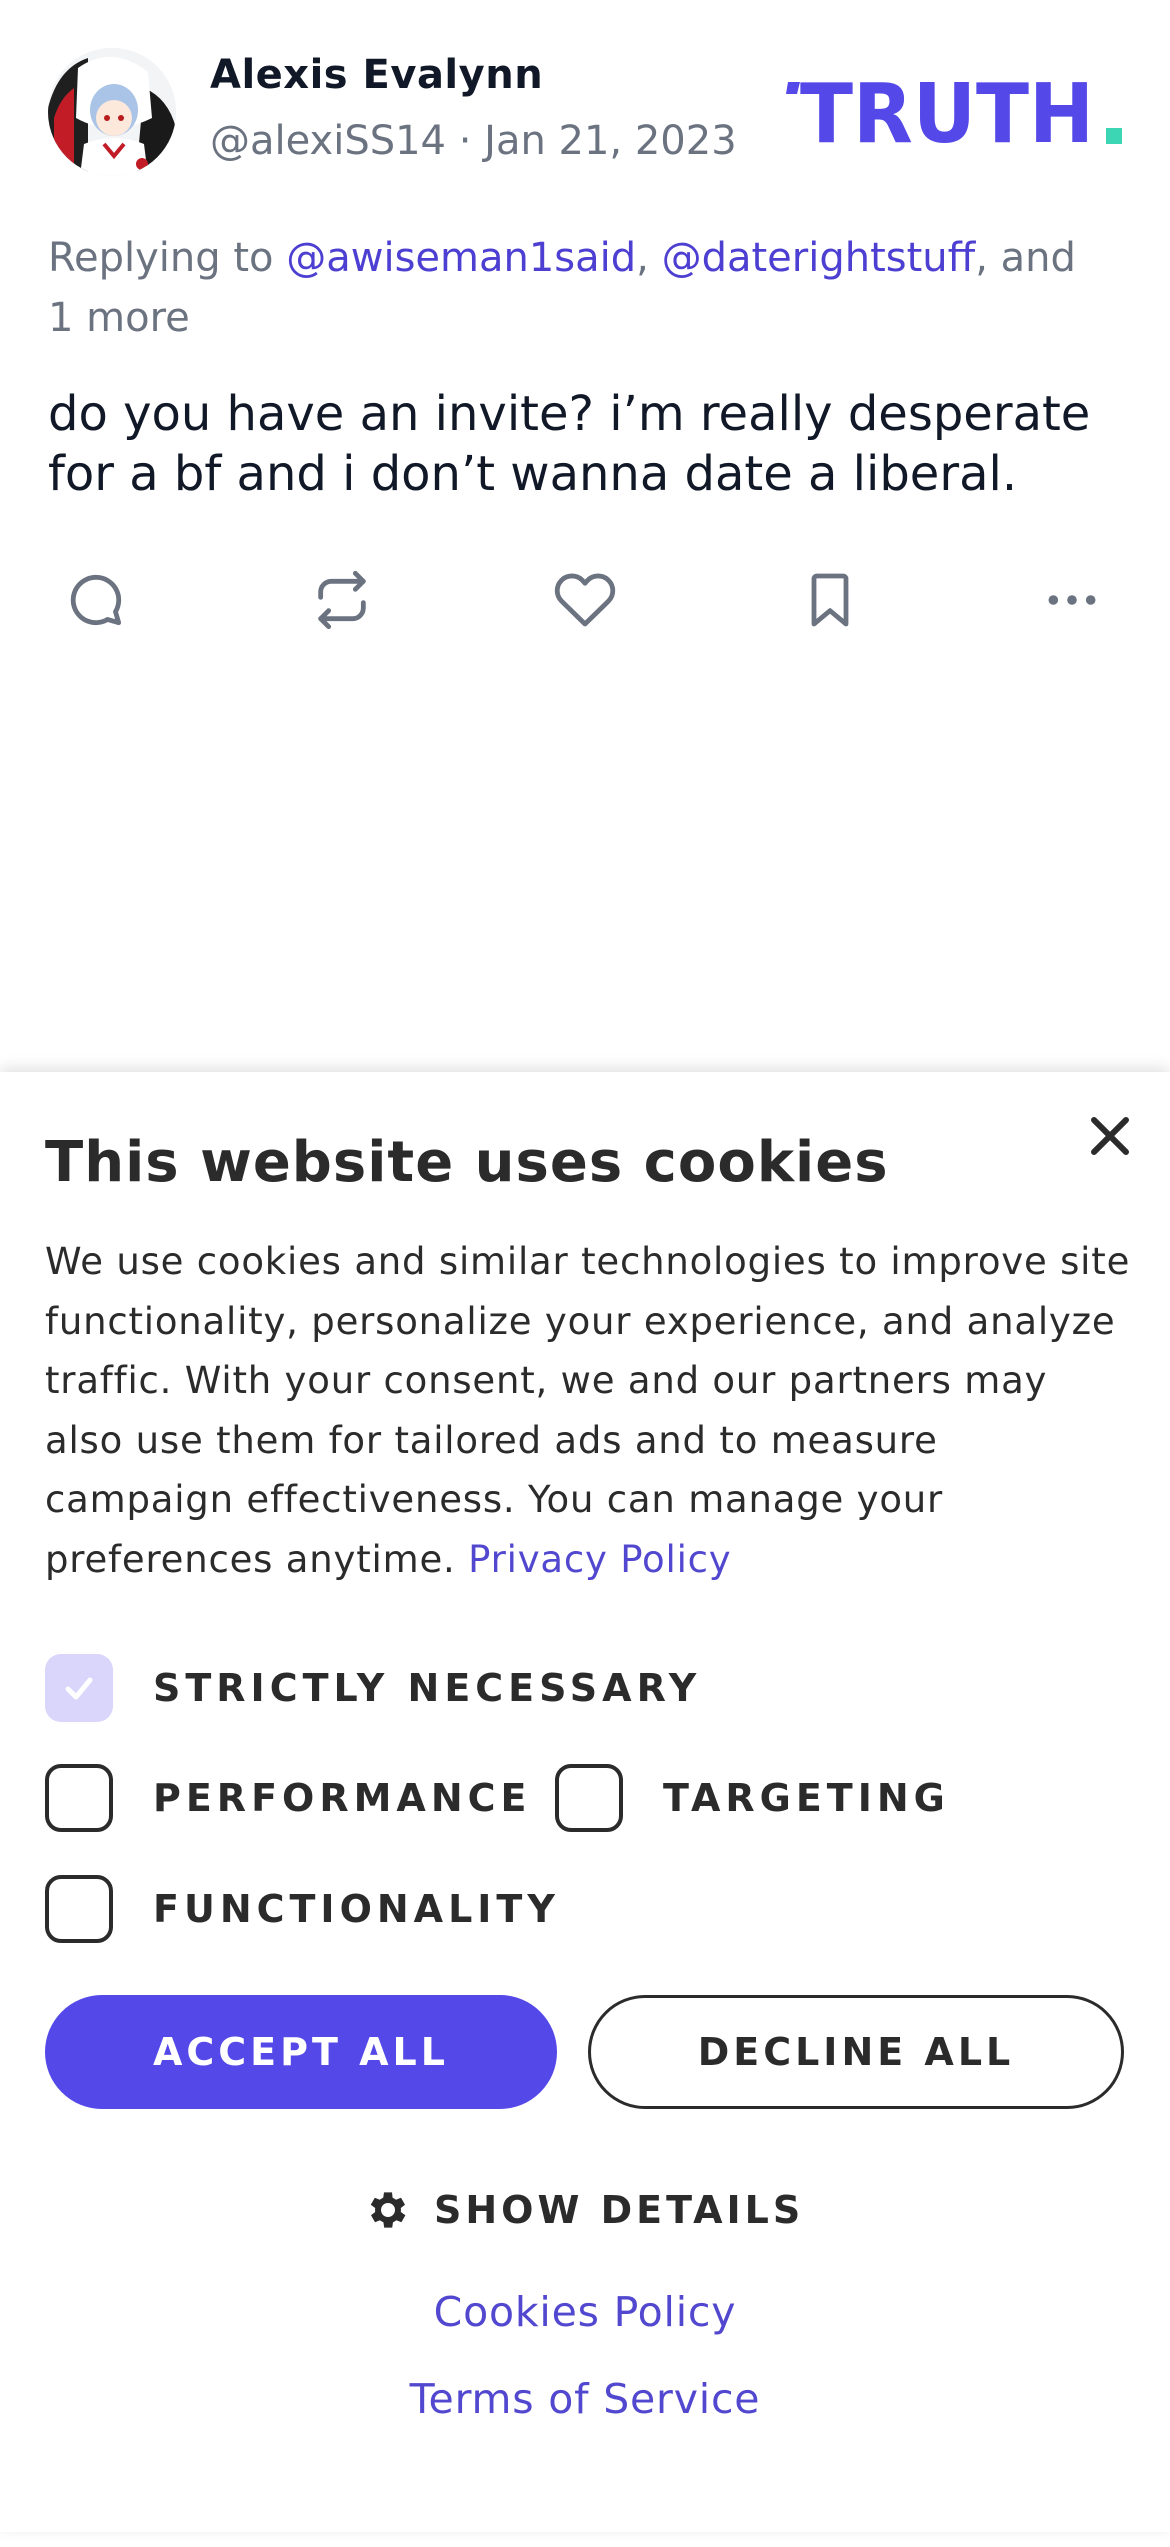 The height and width of the screenshot is (2547, 1170). Describe the element at coordinates (356, 1909) in the screenshot. I see `functionality-label: FUNCTIONALITY` at that location.